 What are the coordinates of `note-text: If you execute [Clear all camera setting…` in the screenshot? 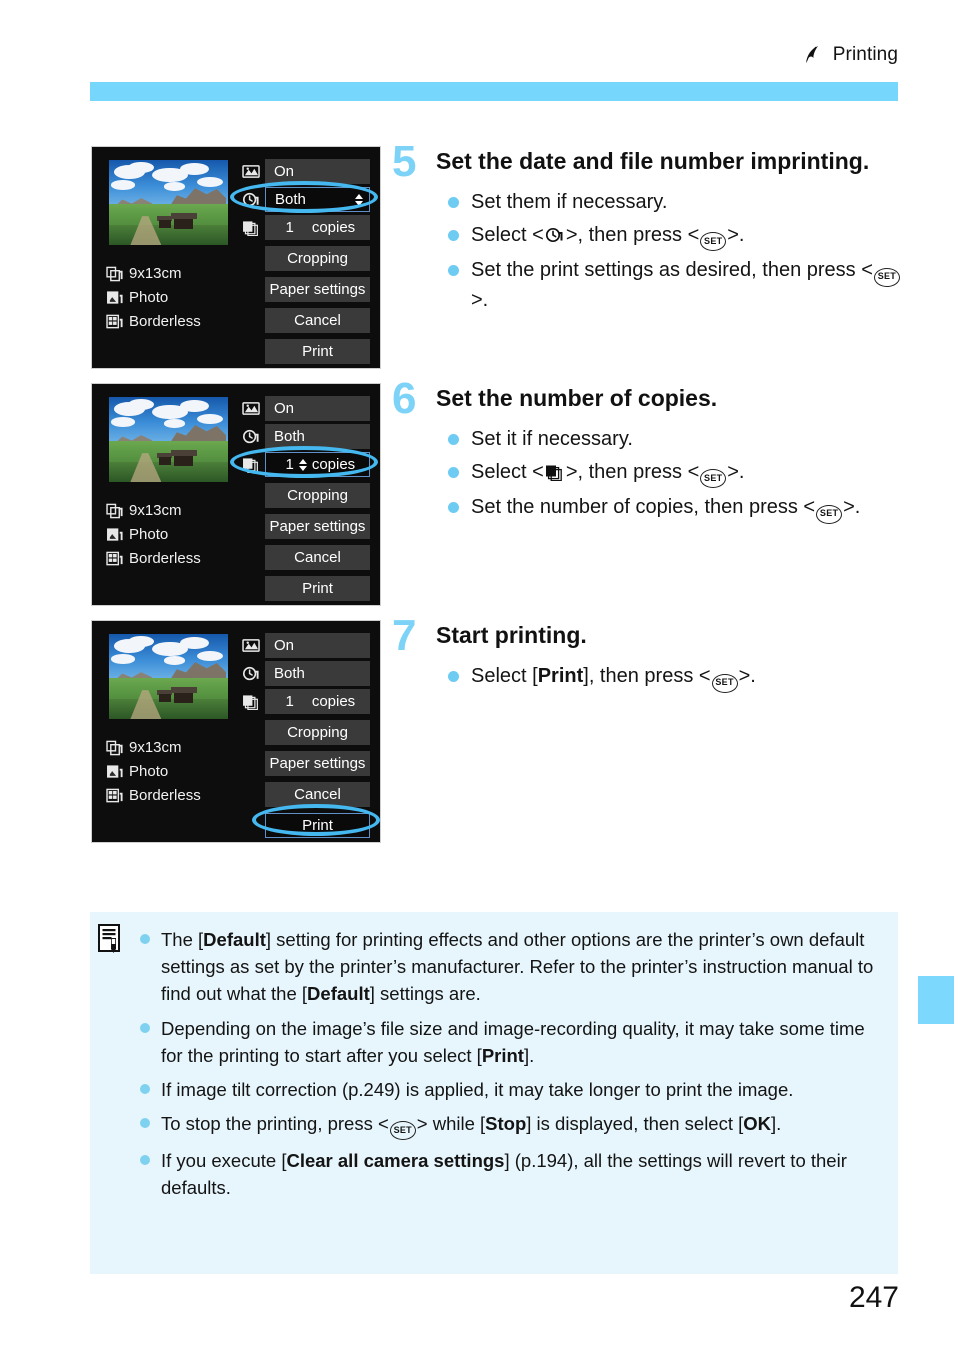 It's located at (504, 1174).